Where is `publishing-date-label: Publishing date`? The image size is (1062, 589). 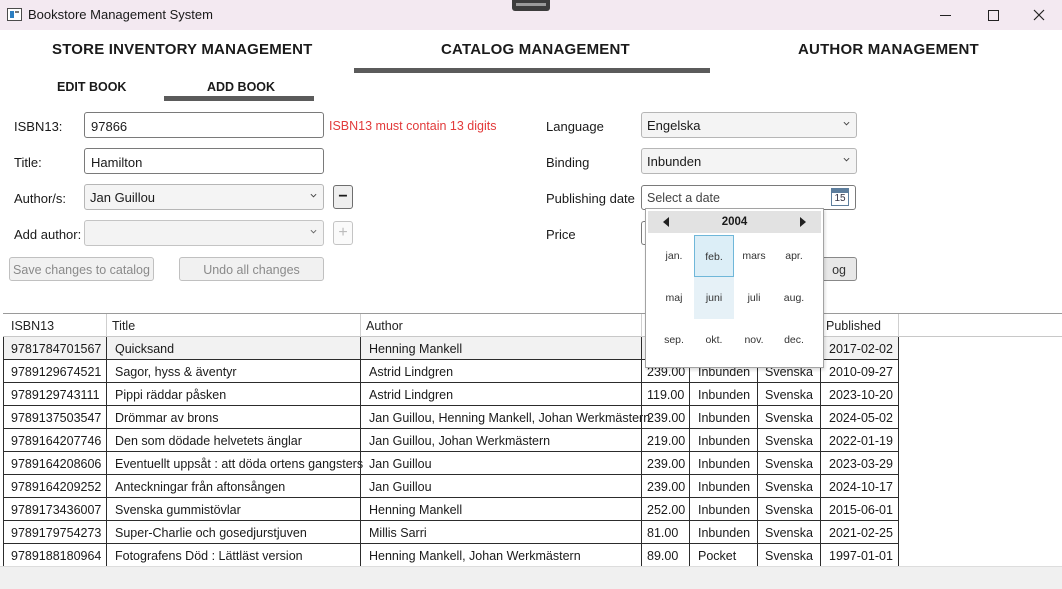 publishing-date-label: Publishing date is located at coordinates (590, 198).